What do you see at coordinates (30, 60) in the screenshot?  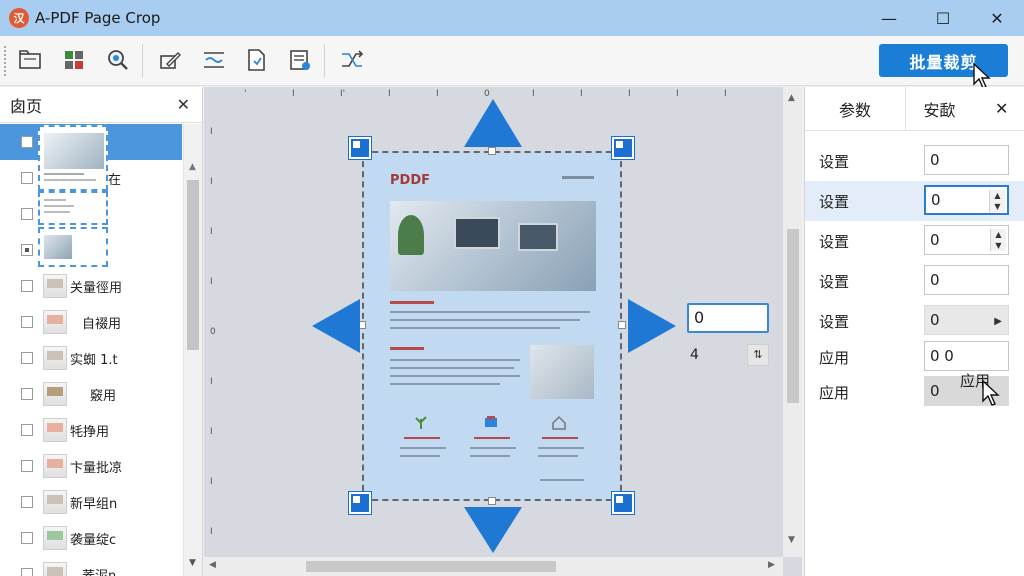 I see `open-folder-icon` at bounding box center [30, 60].